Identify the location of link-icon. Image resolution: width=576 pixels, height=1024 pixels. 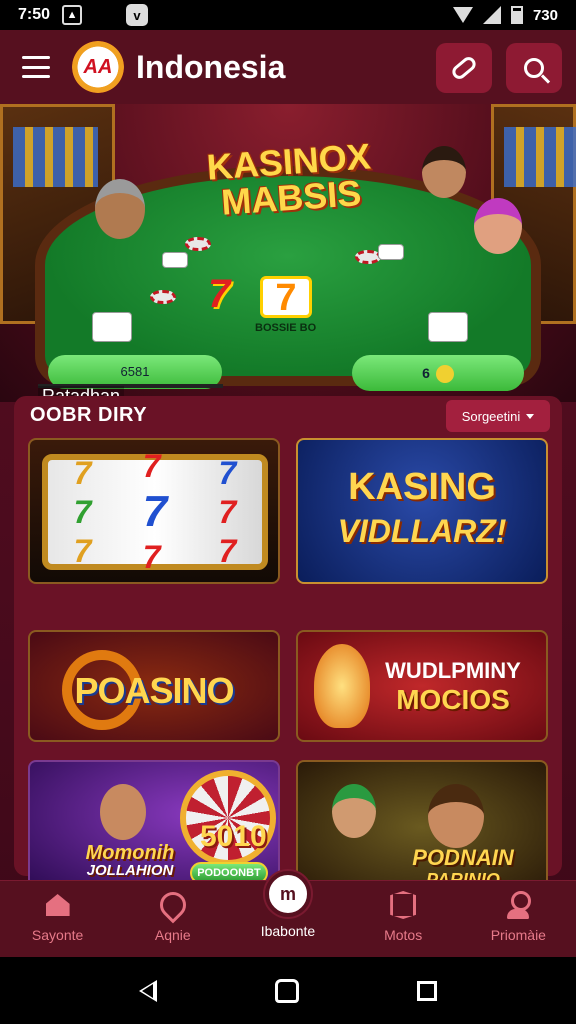
(464, 68).